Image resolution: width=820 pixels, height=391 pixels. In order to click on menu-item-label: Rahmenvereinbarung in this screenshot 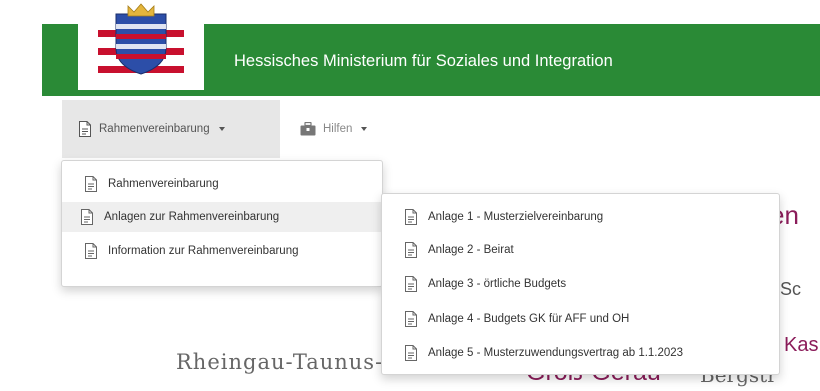, I will do `click(163, 184)`.